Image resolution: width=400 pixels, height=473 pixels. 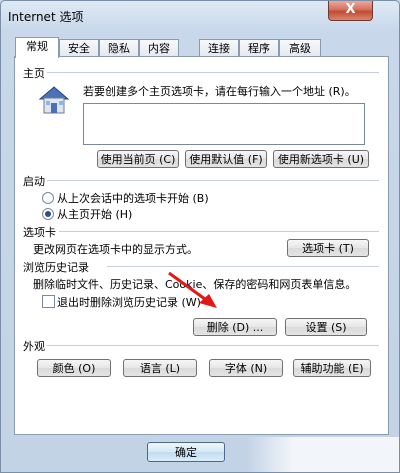 What do you see at coordinates (213, 72) in the screenshot?
I see `homepage-divider` at bounding box center [213, 72].